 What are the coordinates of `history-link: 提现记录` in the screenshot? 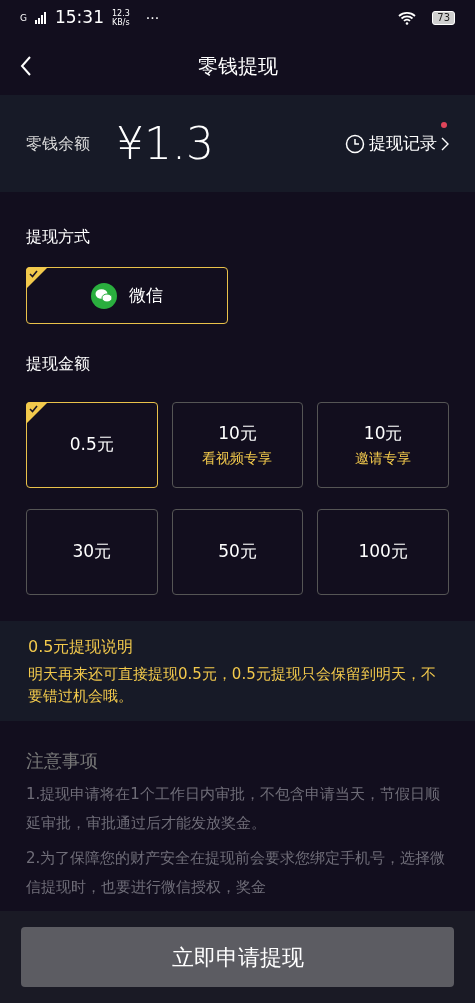 It's located at (397, 143).